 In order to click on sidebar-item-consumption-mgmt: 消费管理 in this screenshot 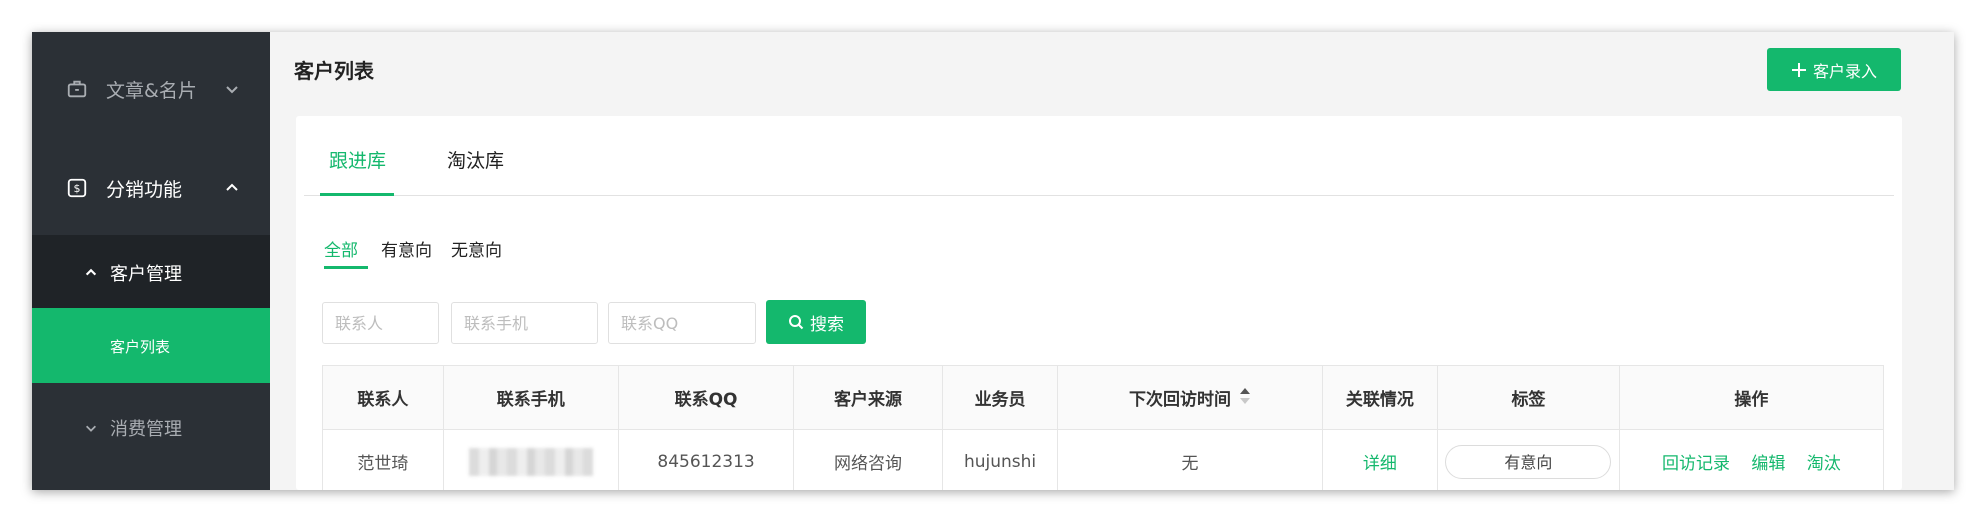, I will do `click(151, 428)`.